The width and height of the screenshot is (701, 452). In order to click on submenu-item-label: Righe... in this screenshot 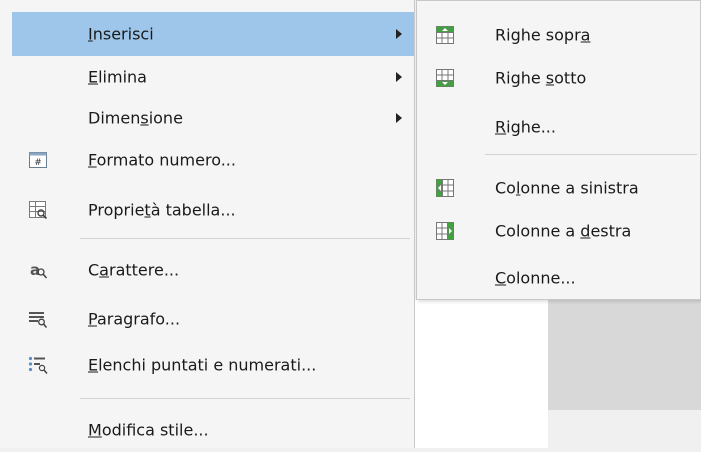, I will do `click(525, 127)`.